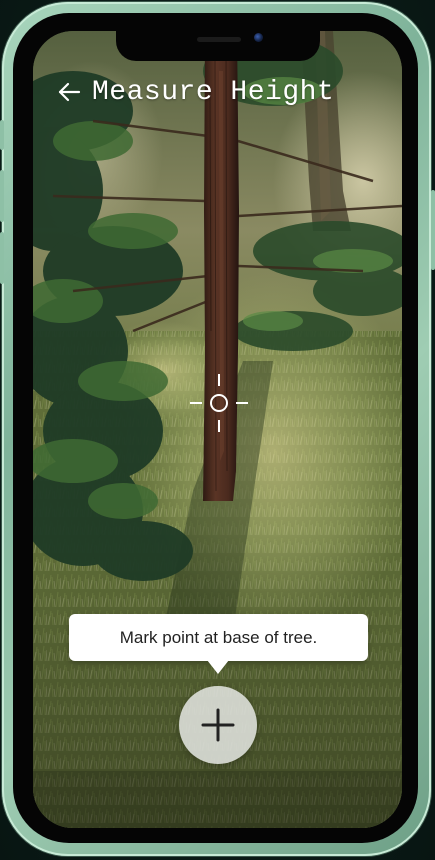  I want to click on phone-volume-up-button, so click(2, 196).